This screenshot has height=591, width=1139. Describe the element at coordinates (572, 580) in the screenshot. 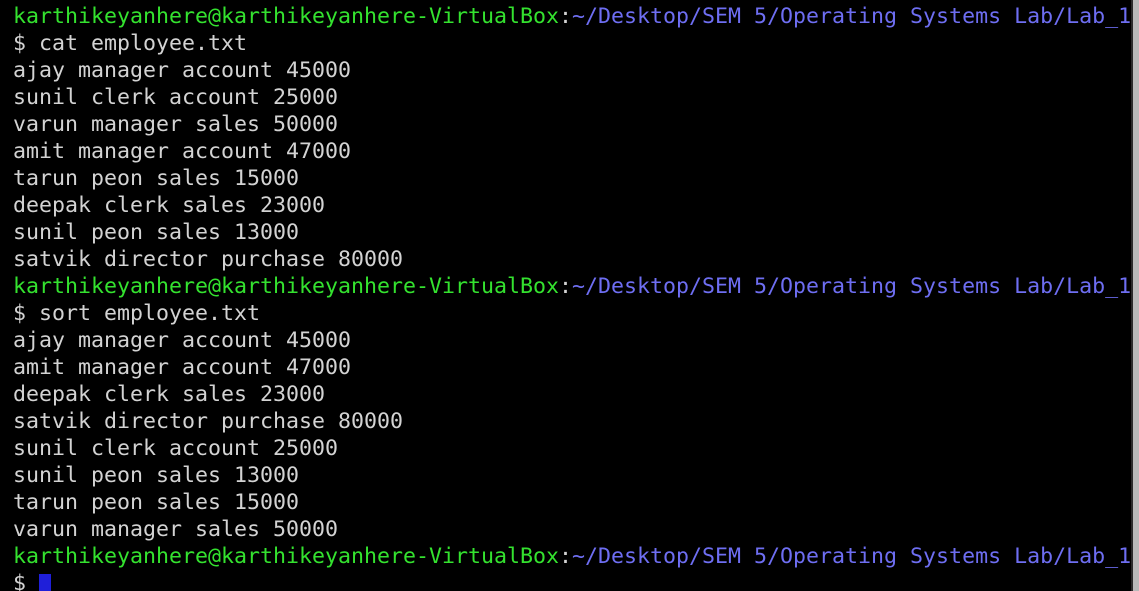

I see `active-input-line: $` at that location.